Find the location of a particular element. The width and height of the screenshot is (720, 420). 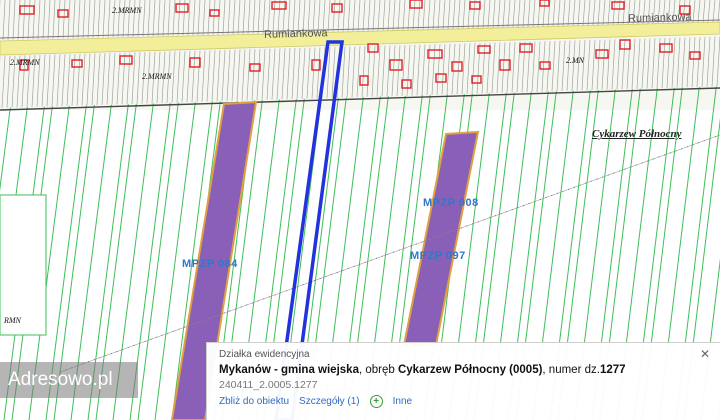

other-link: Inne is located at coordinates (402, 401).